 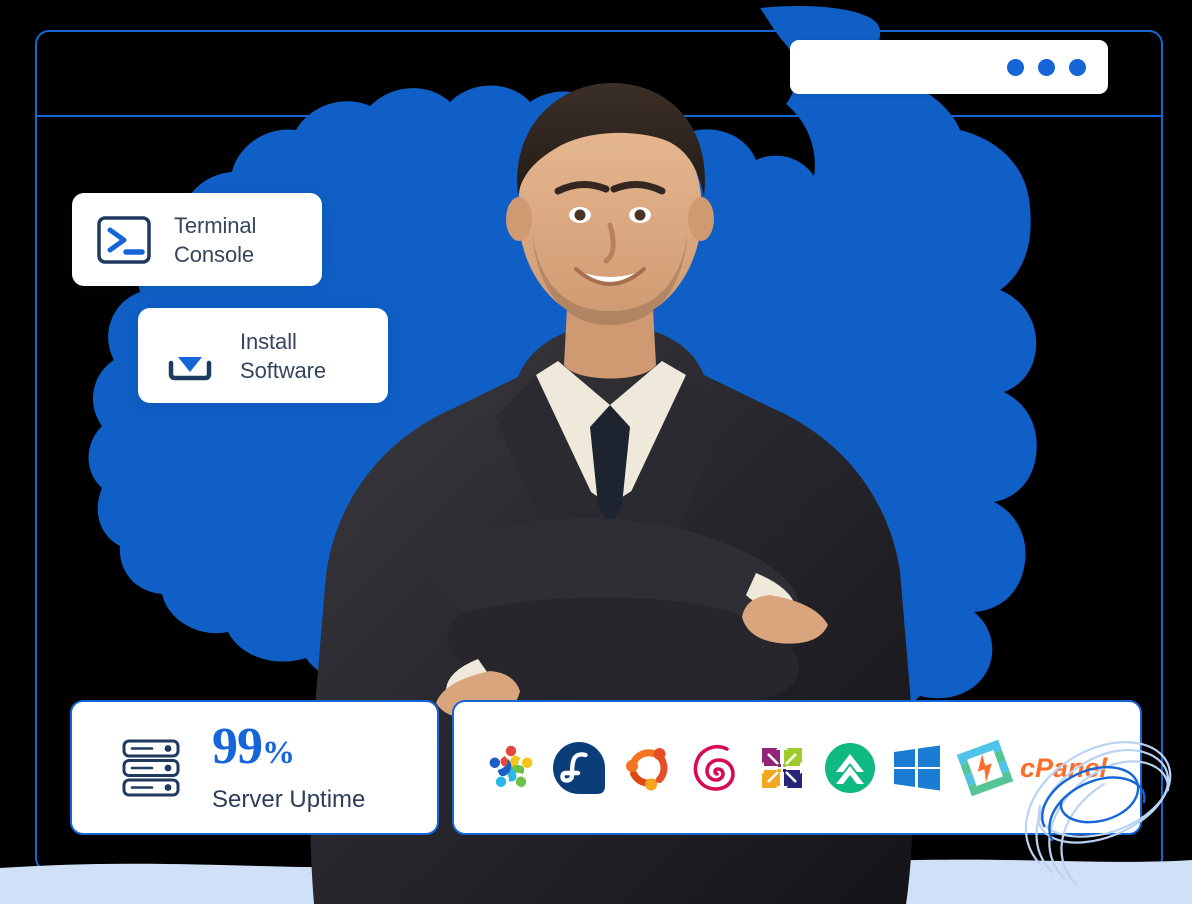 I want to click on cpanel-logo: cPanel, so click(x=1034, y=768).